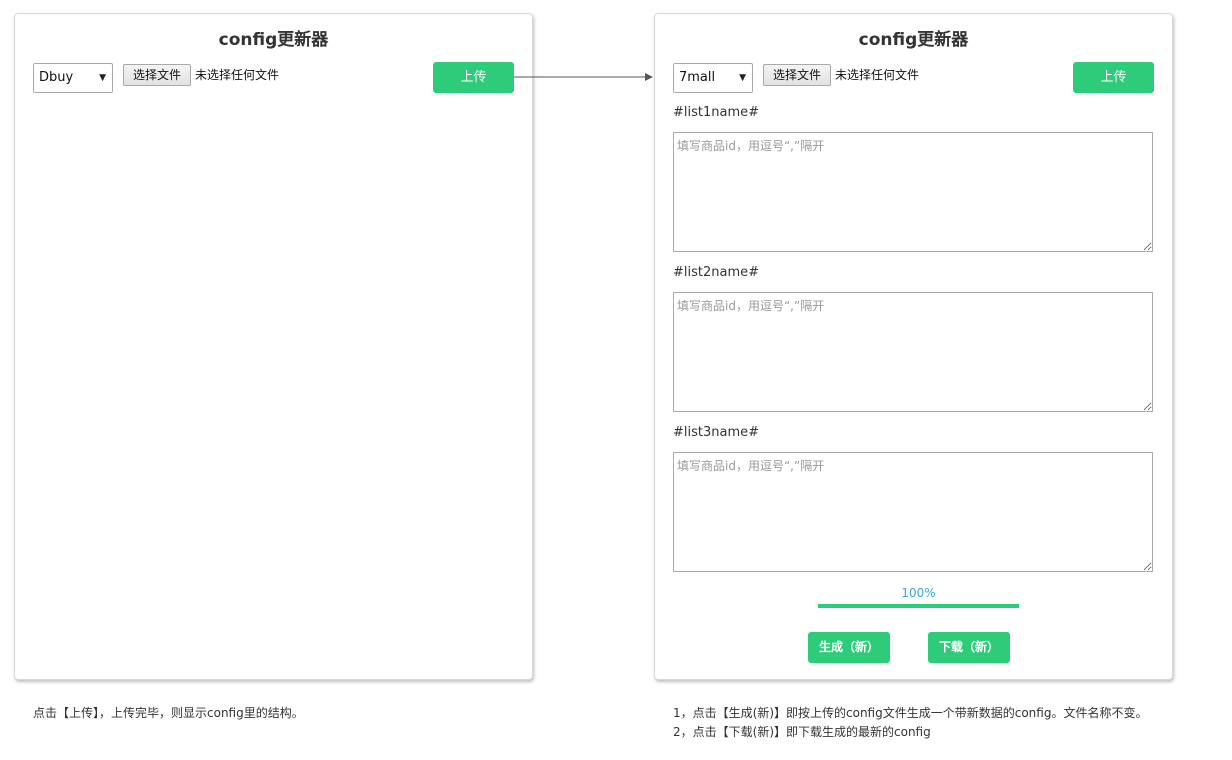 The height and width of the screenshot is (760, 1232). I want to click on left-note: 点击【上传】，上传完毕，则显示config里的结构。, so click(168, 713).